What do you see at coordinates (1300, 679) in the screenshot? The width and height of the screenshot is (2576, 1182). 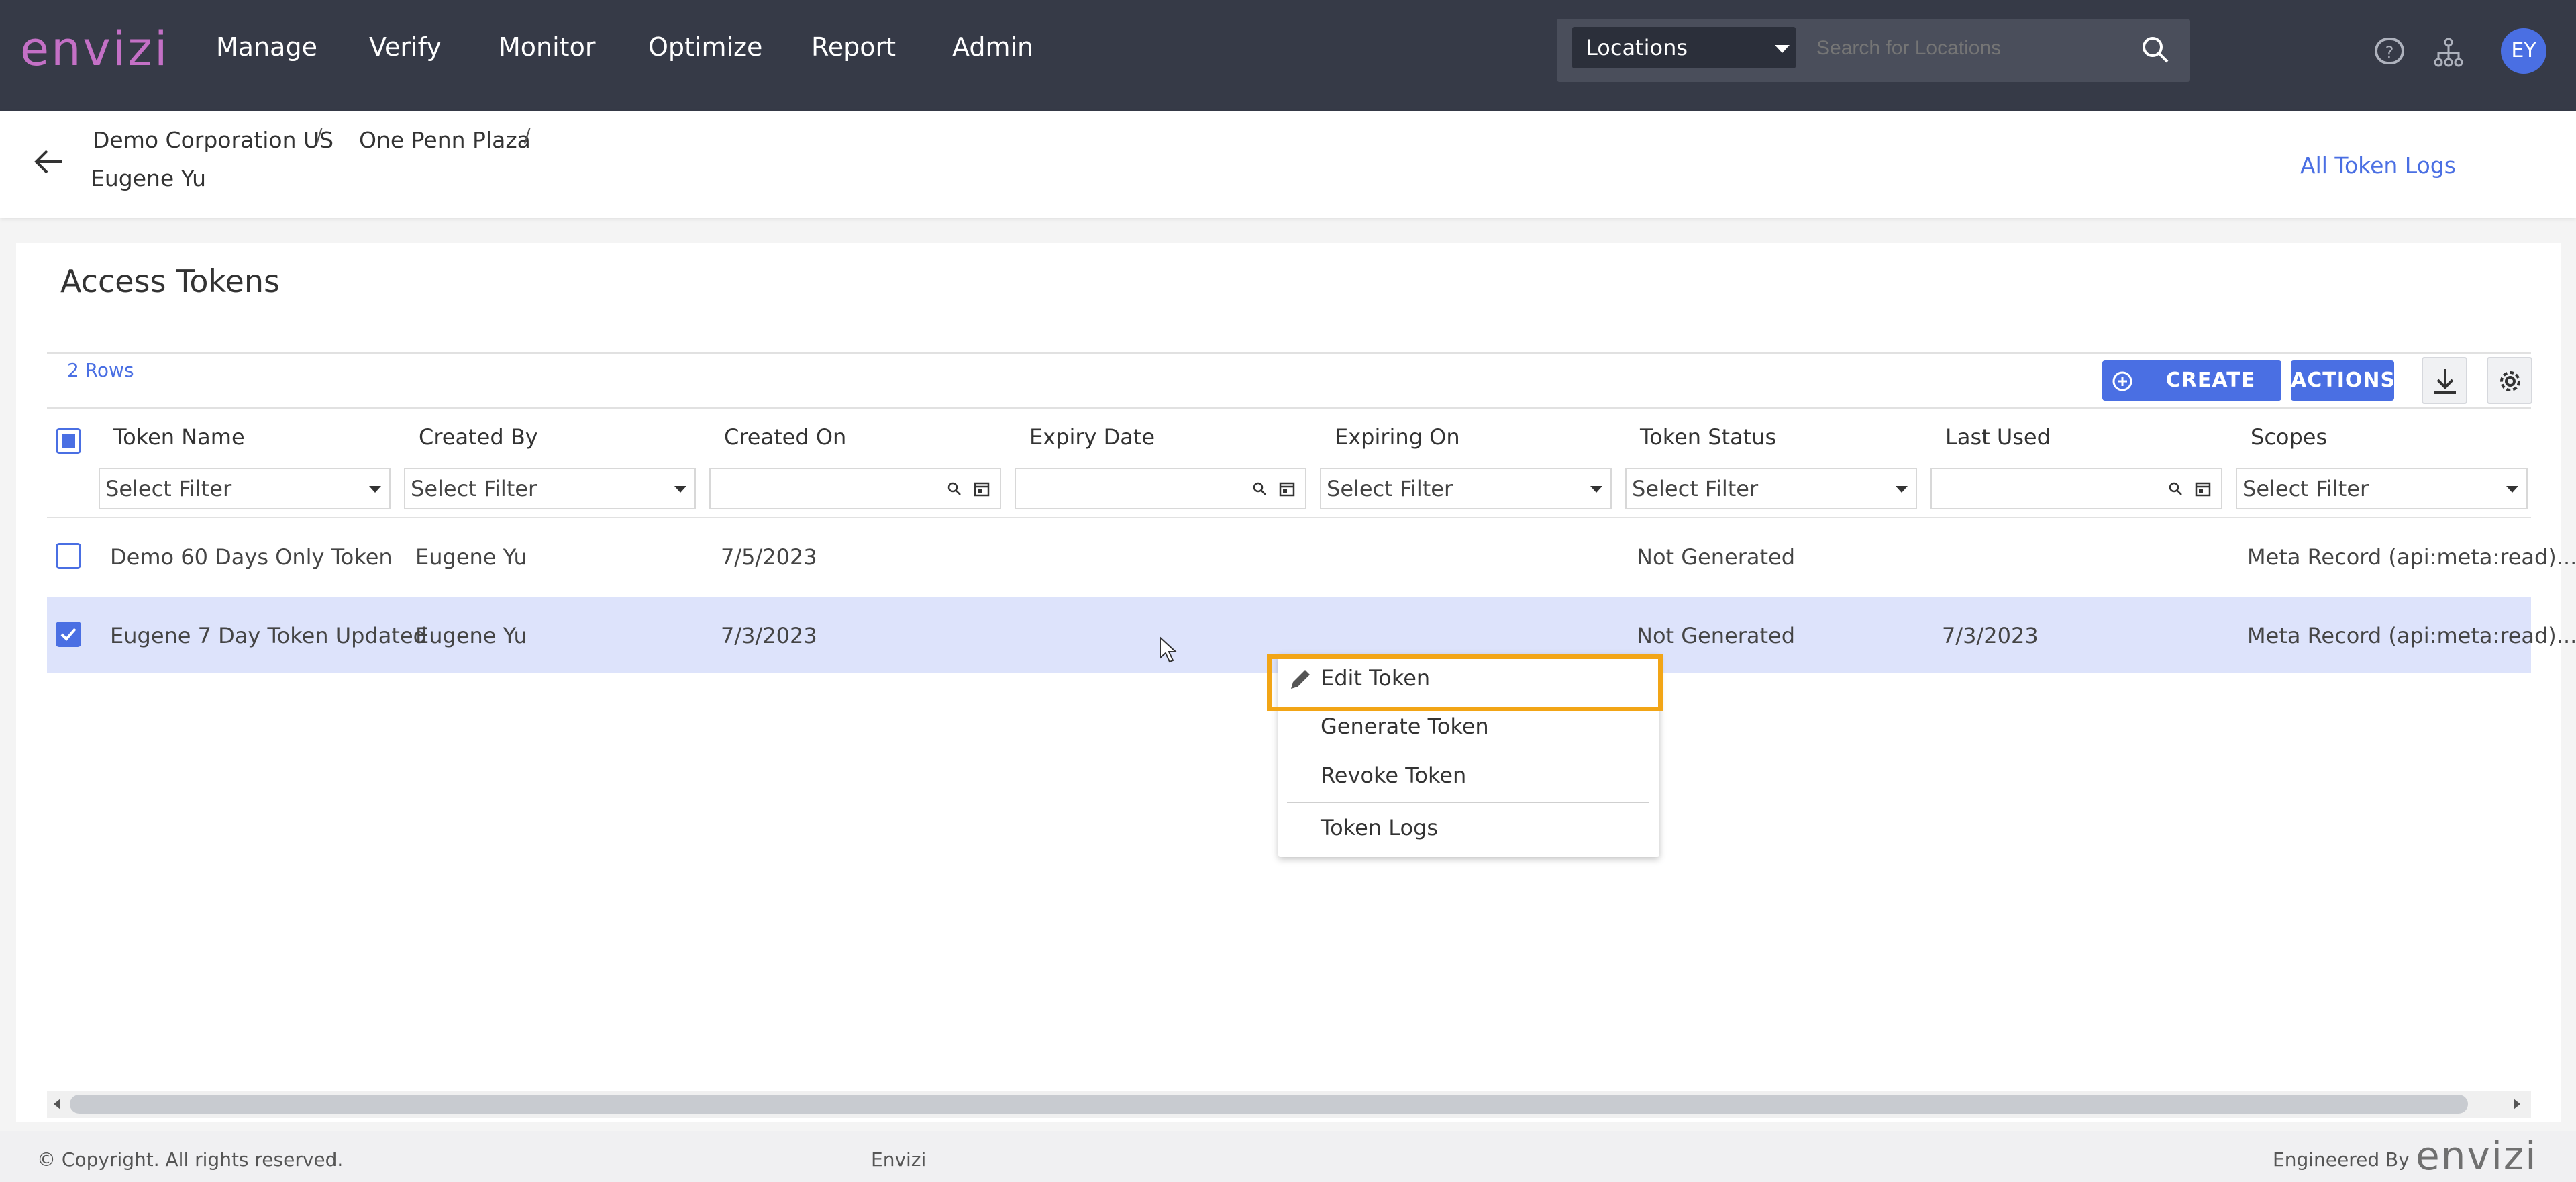 I see `pencil-icon` at bounding box center [1300, 679].